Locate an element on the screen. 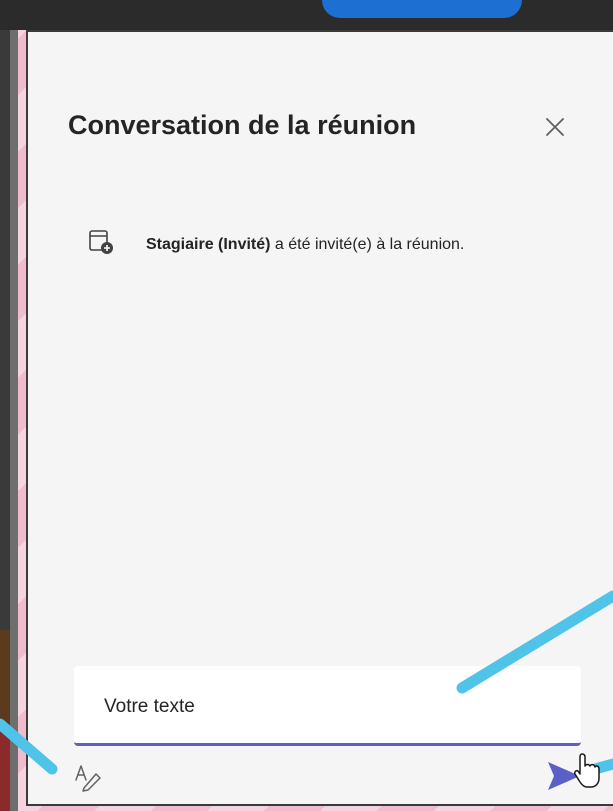 The image size is (613, 811). system-message-text: a été invité(e) à la réunion. is located at coordinates (367, 244).